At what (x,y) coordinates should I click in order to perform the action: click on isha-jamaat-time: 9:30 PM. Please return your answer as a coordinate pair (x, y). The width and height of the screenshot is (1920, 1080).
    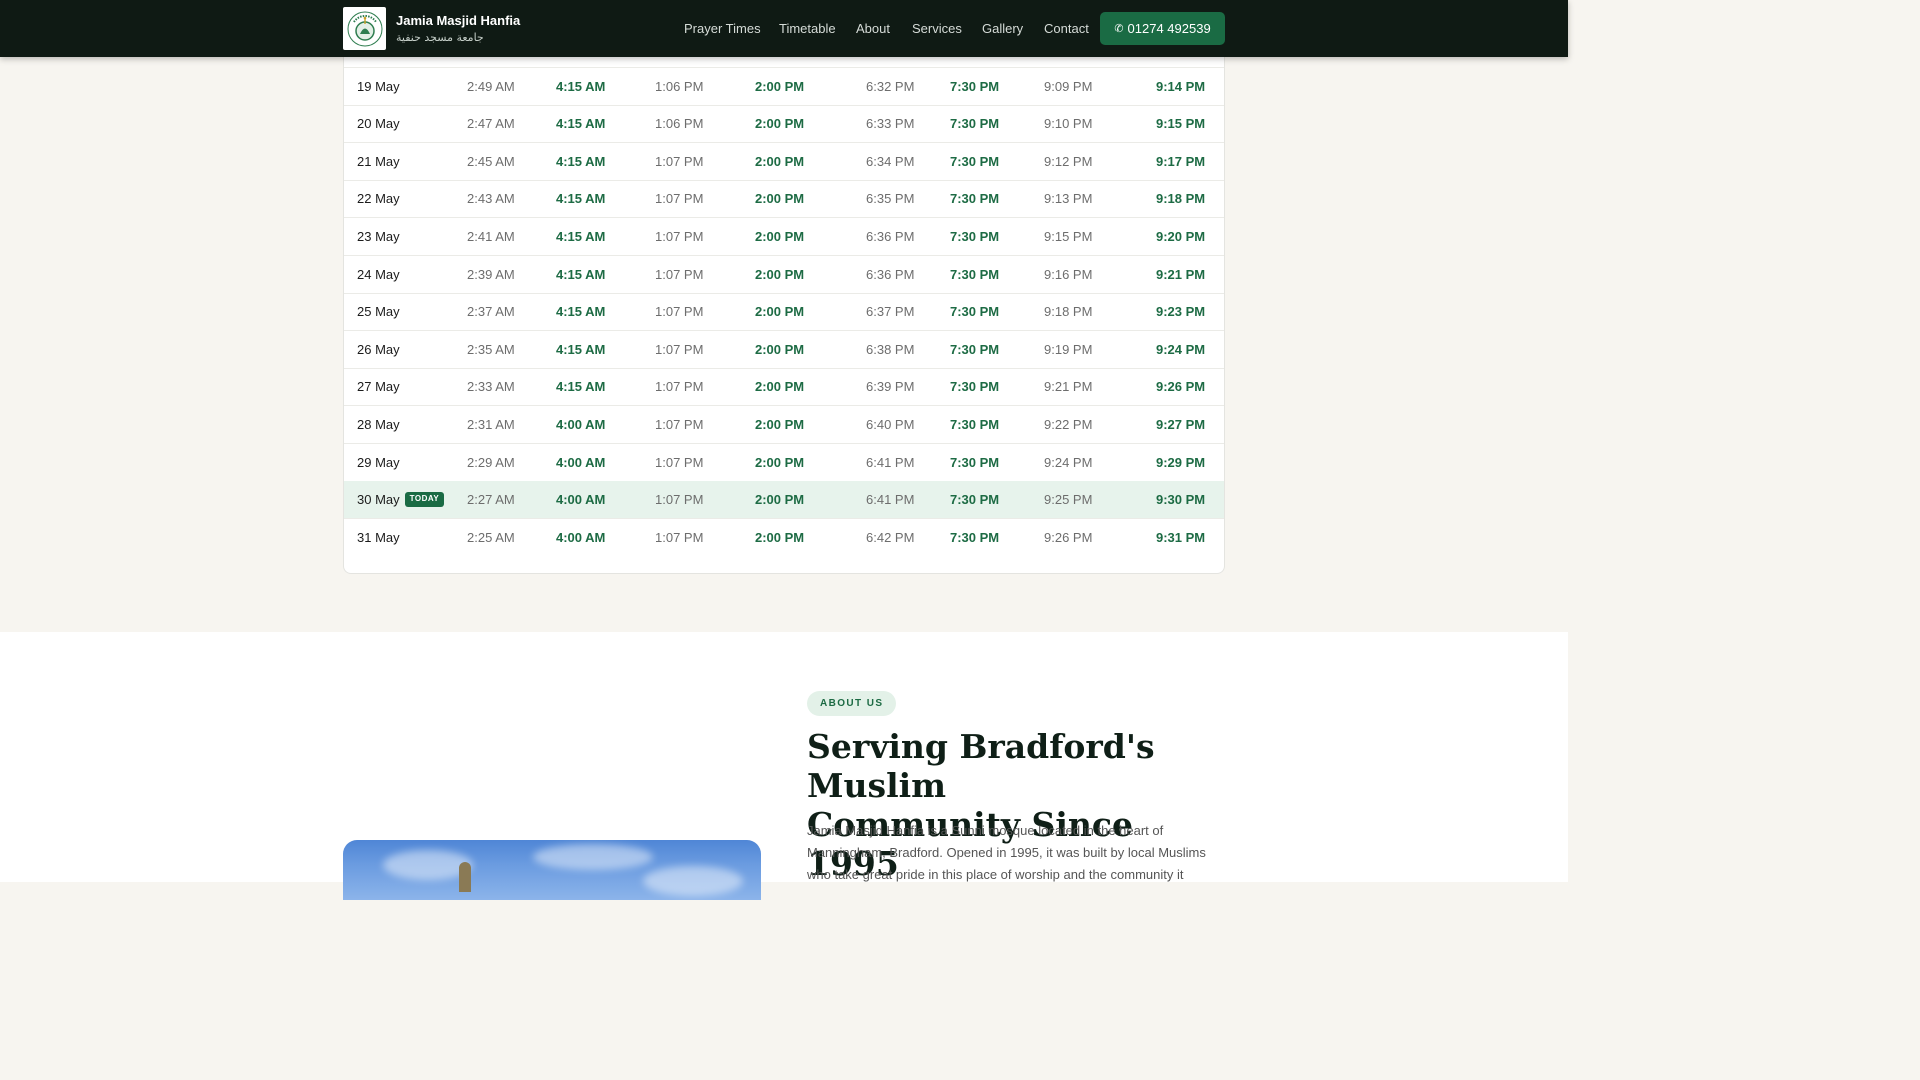
    Looking at the image, I should click on (1181, 500).